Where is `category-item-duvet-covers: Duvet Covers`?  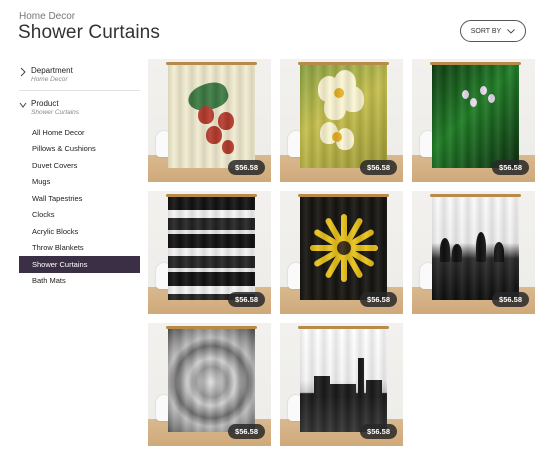
category-item-duvet-covers: Duvet Covers is located at coordinates (79, 165).